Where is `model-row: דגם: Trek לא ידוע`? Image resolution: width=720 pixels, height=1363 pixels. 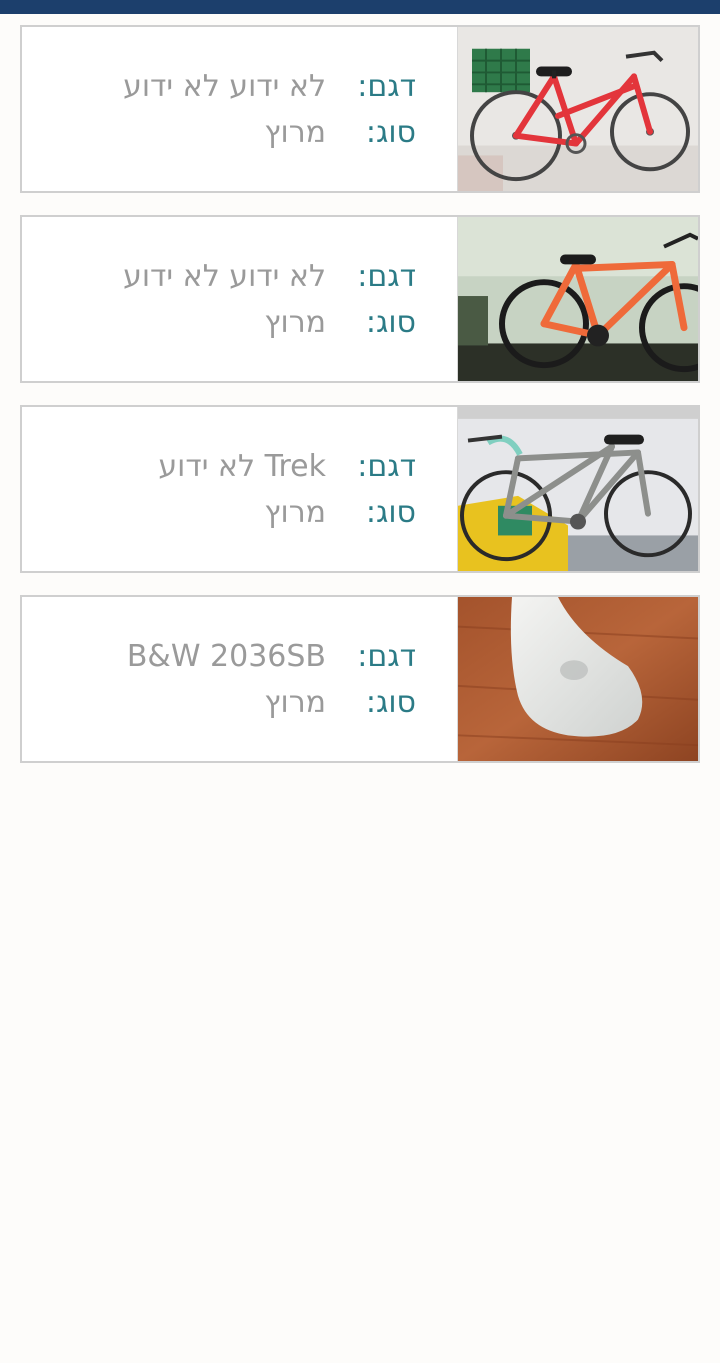 model-row: דגם: Trek לא ידוע is located at coordinates (227, 467).